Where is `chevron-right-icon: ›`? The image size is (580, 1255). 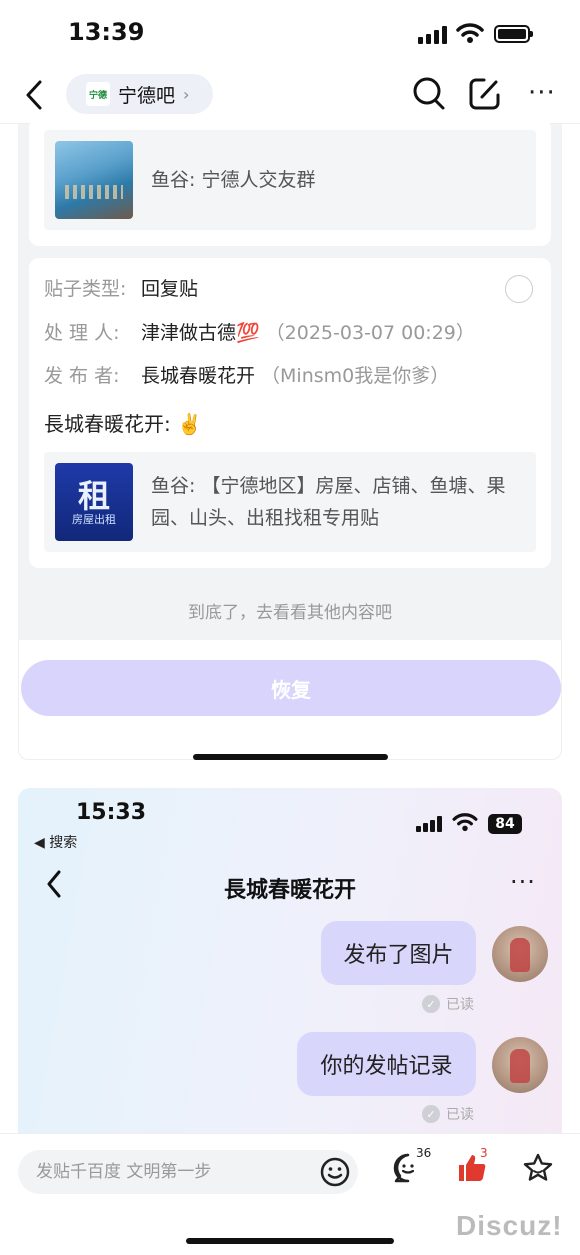 chevron-right-icon: › is located at coordinates (186, 94).